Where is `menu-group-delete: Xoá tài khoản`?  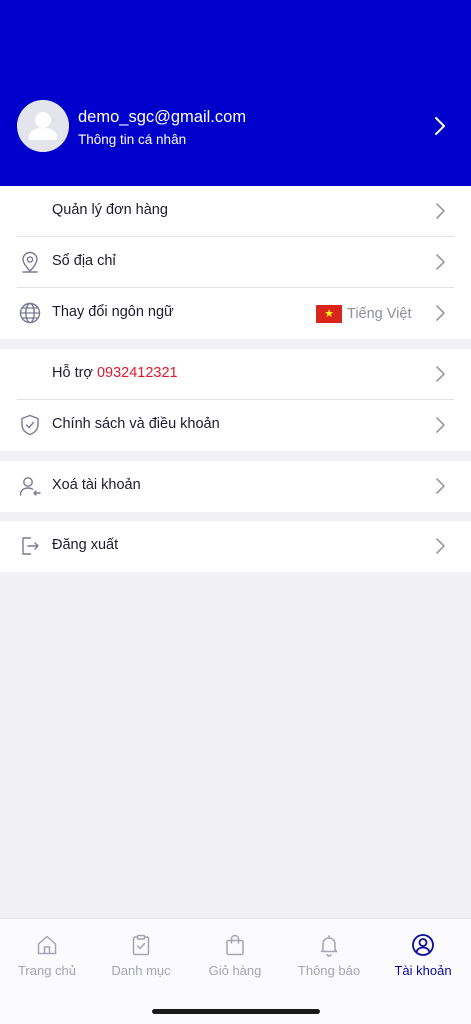
menu-group-delete: Xoá tài khoản is located at coordinates (235, 486).